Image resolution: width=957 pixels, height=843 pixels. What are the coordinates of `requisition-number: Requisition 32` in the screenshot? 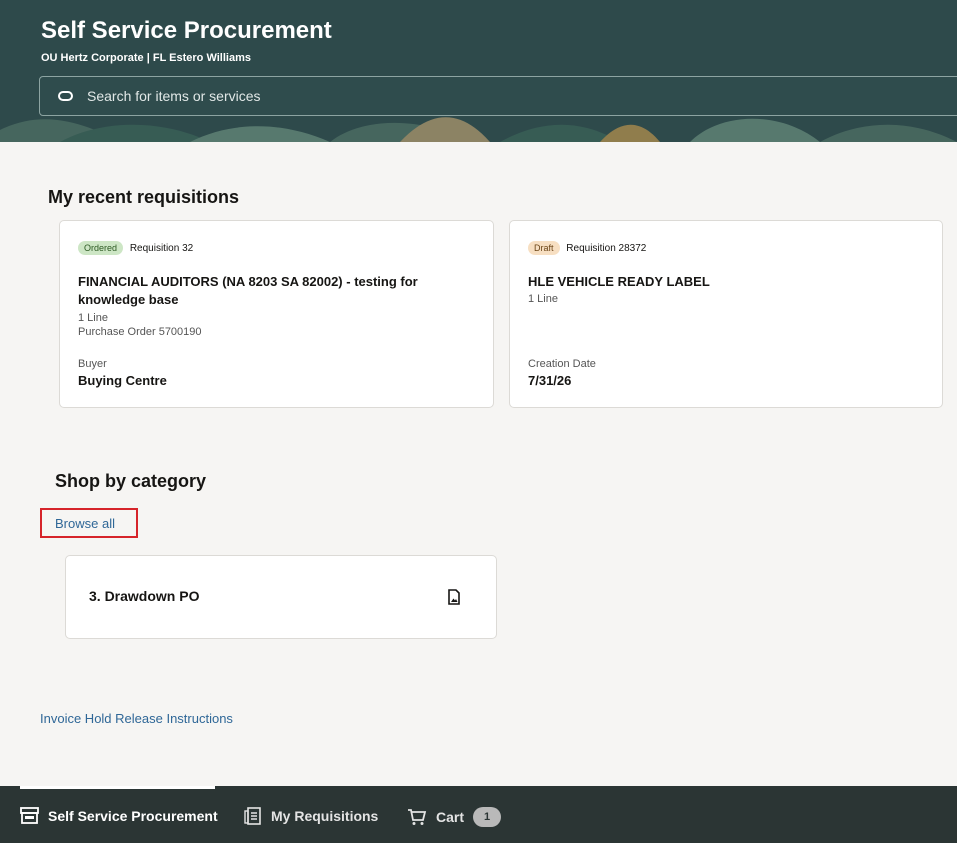 It's located at (161, 248).